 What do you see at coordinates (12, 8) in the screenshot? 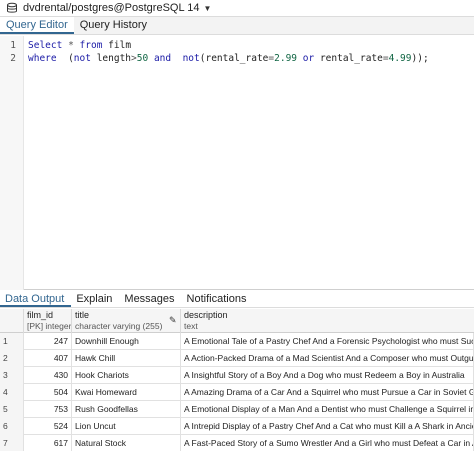
I see `database-icon` at bounding box center [12, 8].